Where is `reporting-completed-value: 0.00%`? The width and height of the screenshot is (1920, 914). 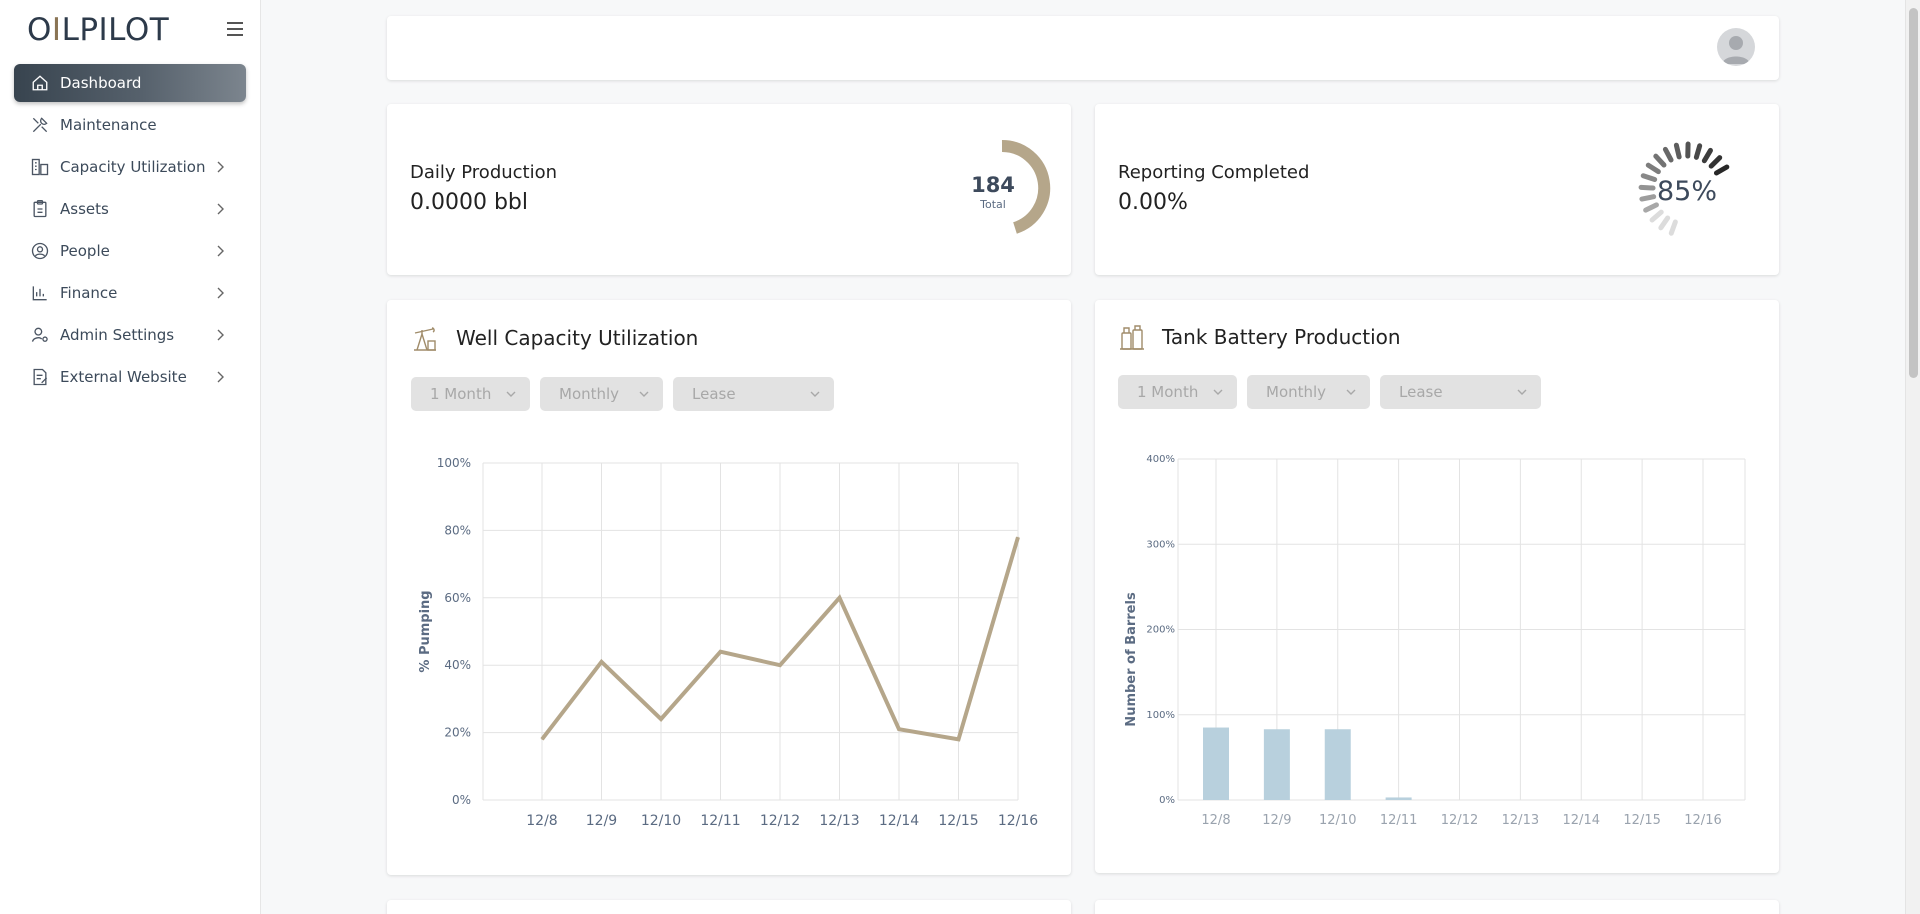 reporting-completed-value: 0.00% is located at coordinates (1153, 202).